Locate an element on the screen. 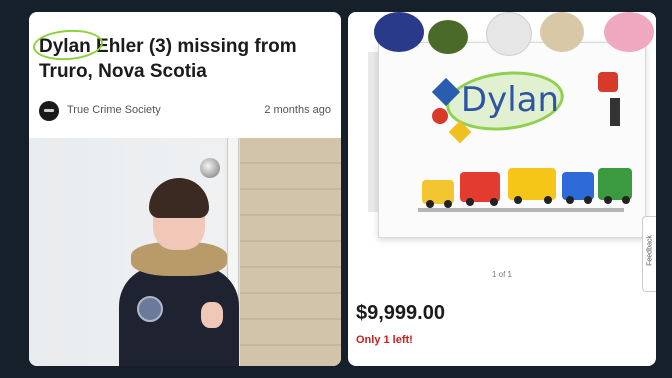 This screenshot has width=672, height=378. hair-shape is located at coordinates (179, 198).